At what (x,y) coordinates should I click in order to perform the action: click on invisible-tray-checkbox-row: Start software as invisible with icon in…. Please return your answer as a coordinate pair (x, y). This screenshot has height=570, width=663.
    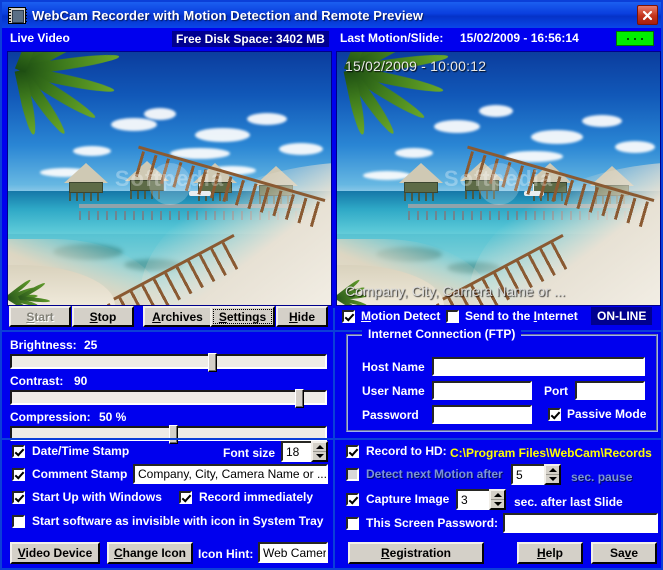
    Looking at the image, I should click on (167, 521).